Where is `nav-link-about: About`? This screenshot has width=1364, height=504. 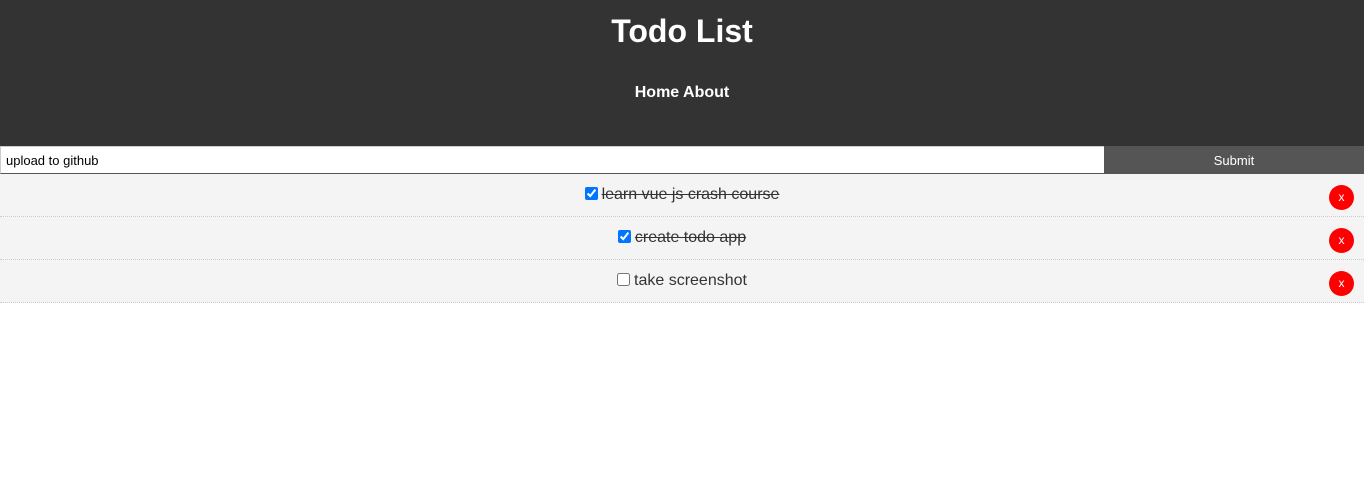
nav-link-about: About is located at coordinates (706, 92).